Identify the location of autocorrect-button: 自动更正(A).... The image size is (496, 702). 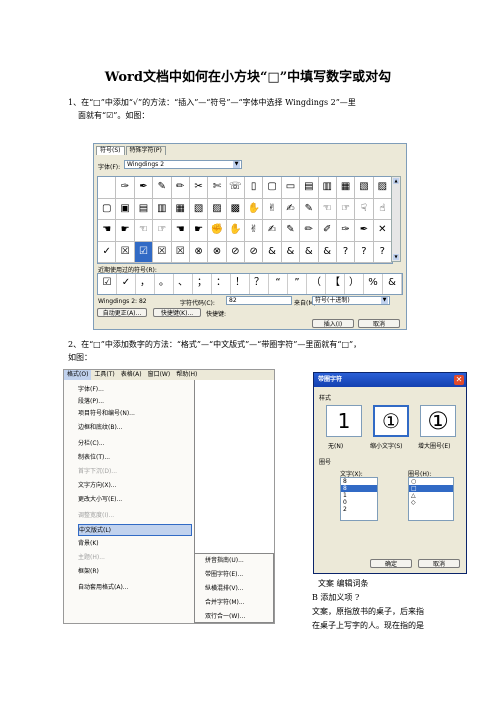
(122, 312).